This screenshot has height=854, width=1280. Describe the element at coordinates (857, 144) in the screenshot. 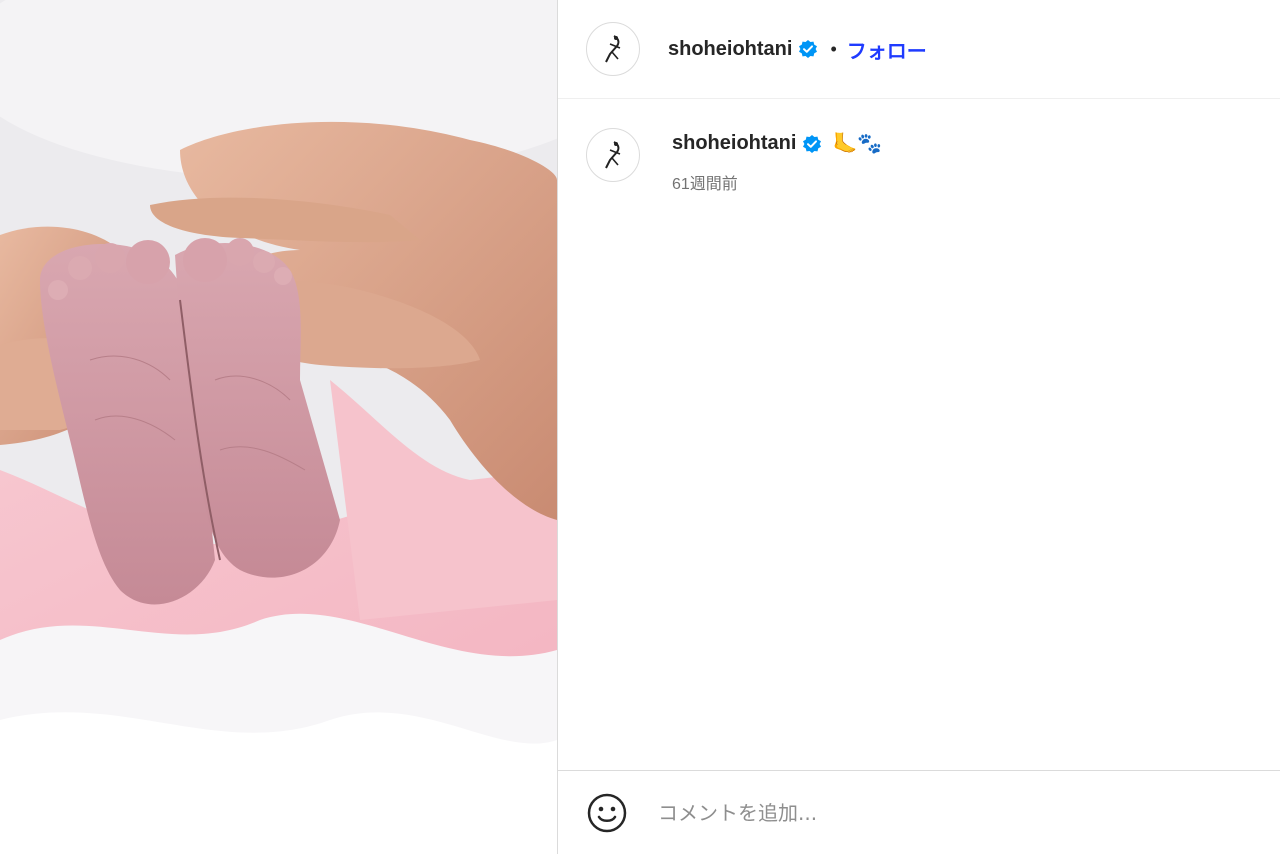

I see `caption-text: 🦶🐾` at that location.